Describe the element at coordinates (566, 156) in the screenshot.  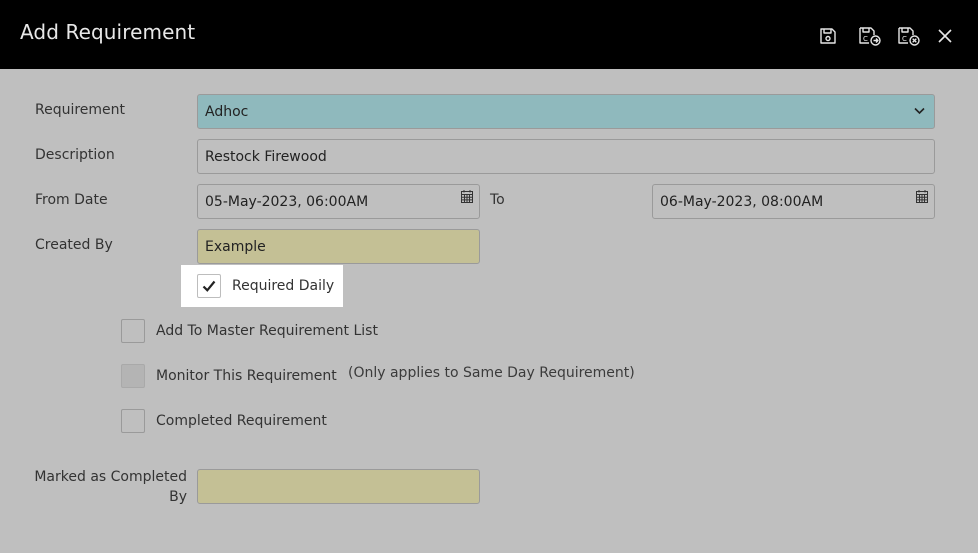
I see `description-input: Restock Firewood` at that location.